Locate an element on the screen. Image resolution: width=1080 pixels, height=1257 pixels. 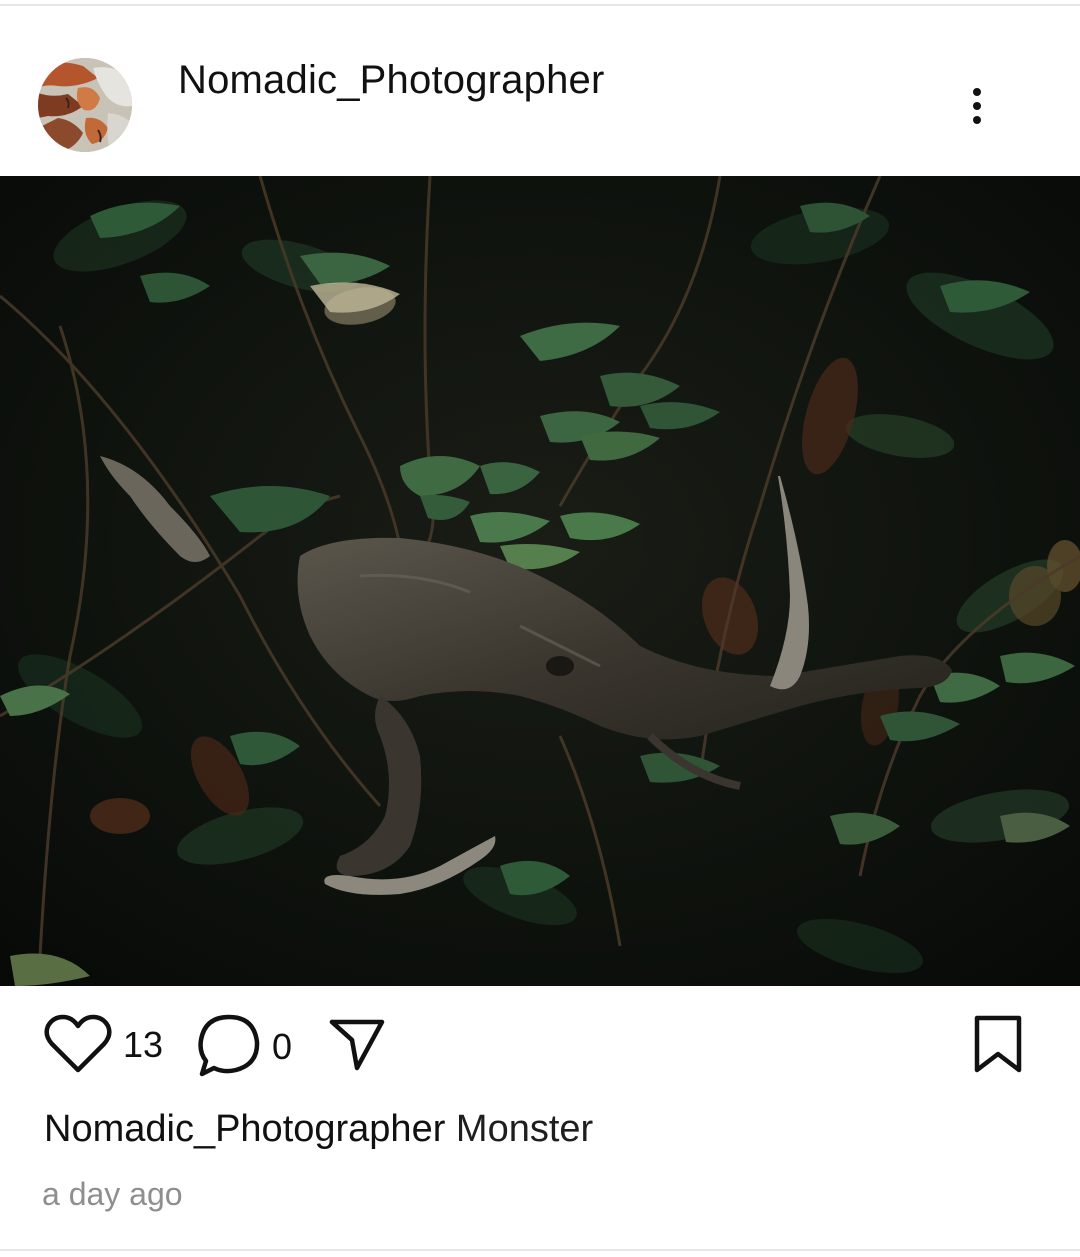
comment-count: 0 is located at coordinates (282, 1047).